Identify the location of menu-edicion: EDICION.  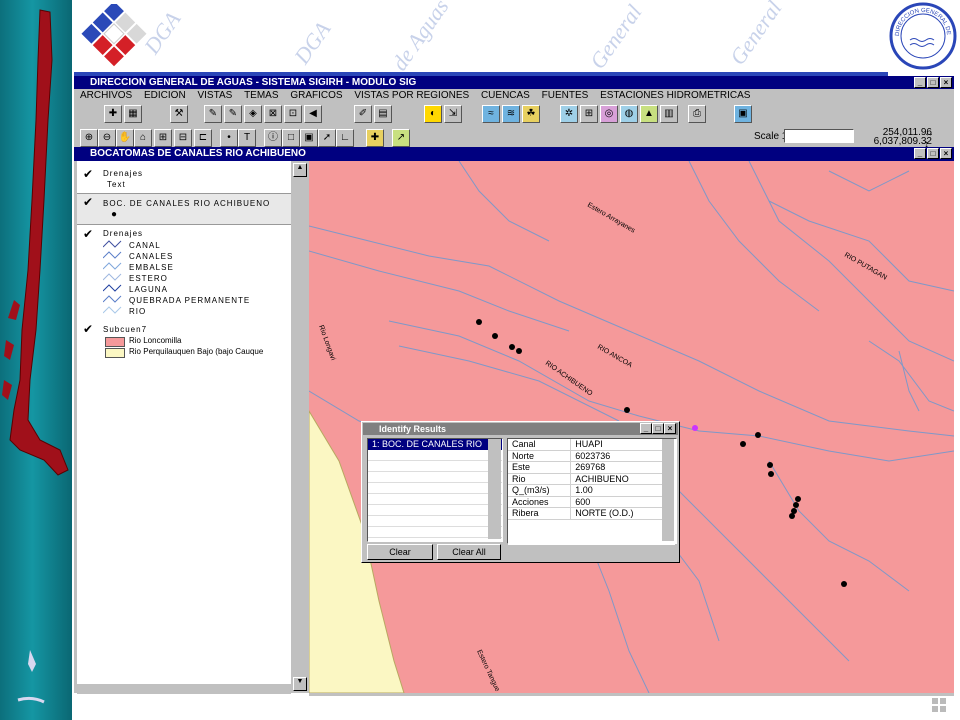
(165, 95).